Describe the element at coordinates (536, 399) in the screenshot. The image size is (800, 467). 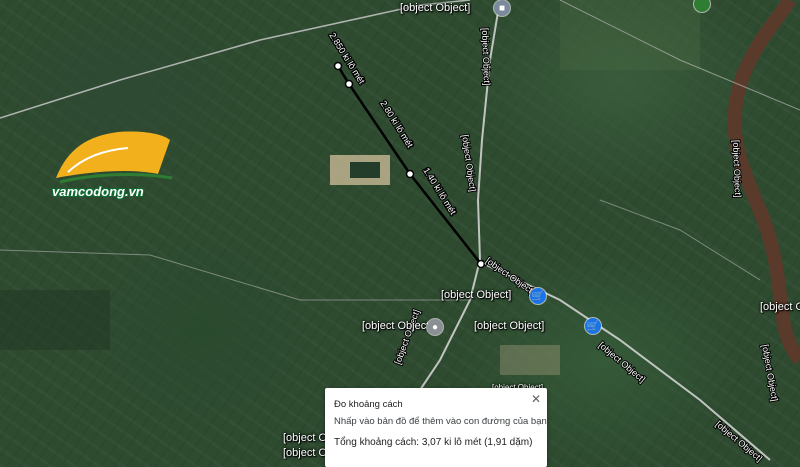
I see `close-icon: ✕` at that location.